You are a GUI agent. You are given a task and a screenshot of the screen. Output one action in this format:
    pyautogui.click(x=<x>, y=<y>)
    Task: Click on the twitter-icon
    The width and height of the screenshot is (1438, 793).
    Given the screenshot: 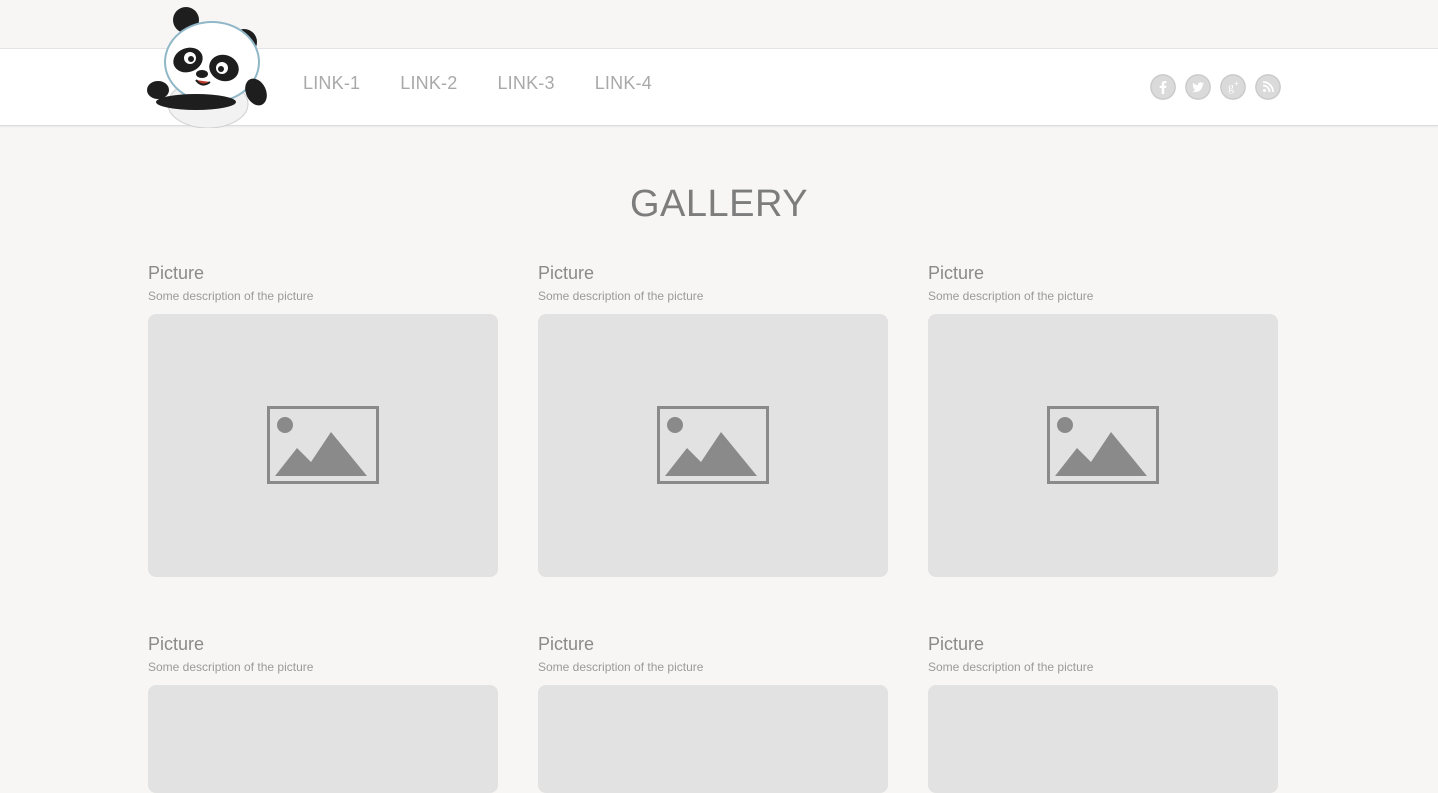 What is the action you would take?
    pyautogui.click(x=1198, y=87)
    